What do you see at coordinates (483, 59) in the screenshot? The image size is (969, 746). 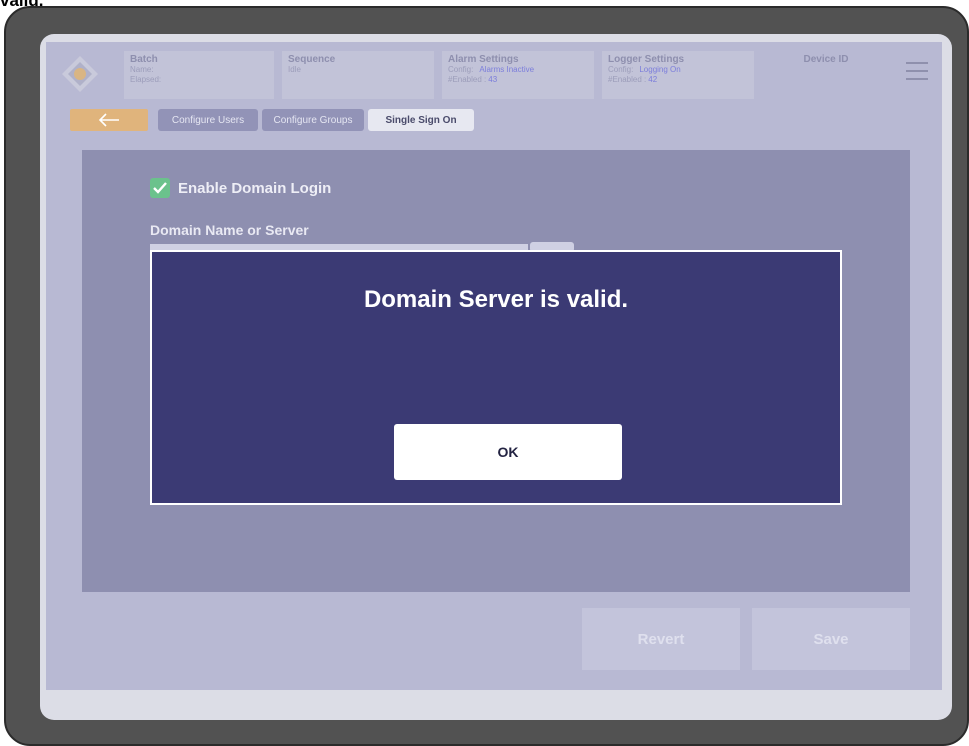 I see `alarm-title: Alarm Settings` at bounding box center [483, 59].